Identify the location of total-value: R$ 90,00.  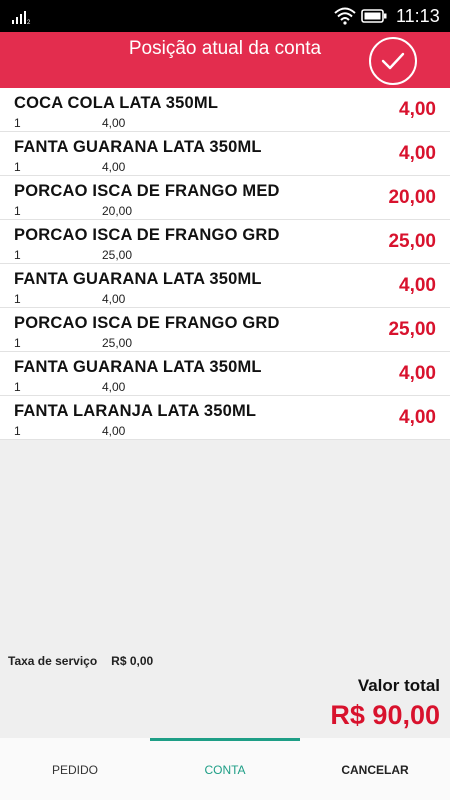
(385, 715).